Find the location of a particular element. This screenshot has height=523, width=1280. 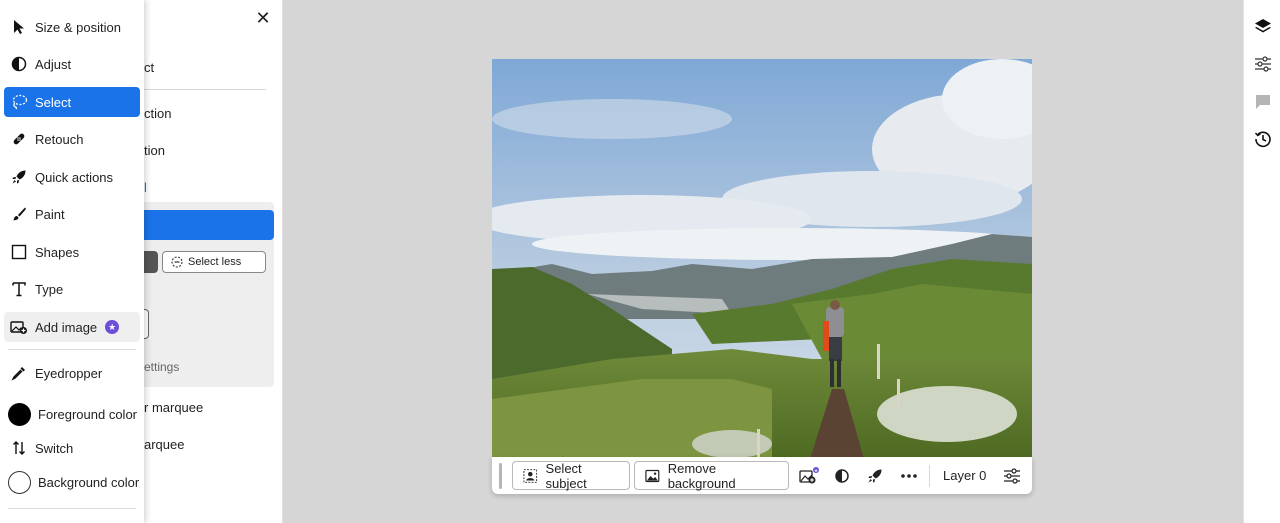

switch-colors-button: Switch is located at coordinates (72, 448).